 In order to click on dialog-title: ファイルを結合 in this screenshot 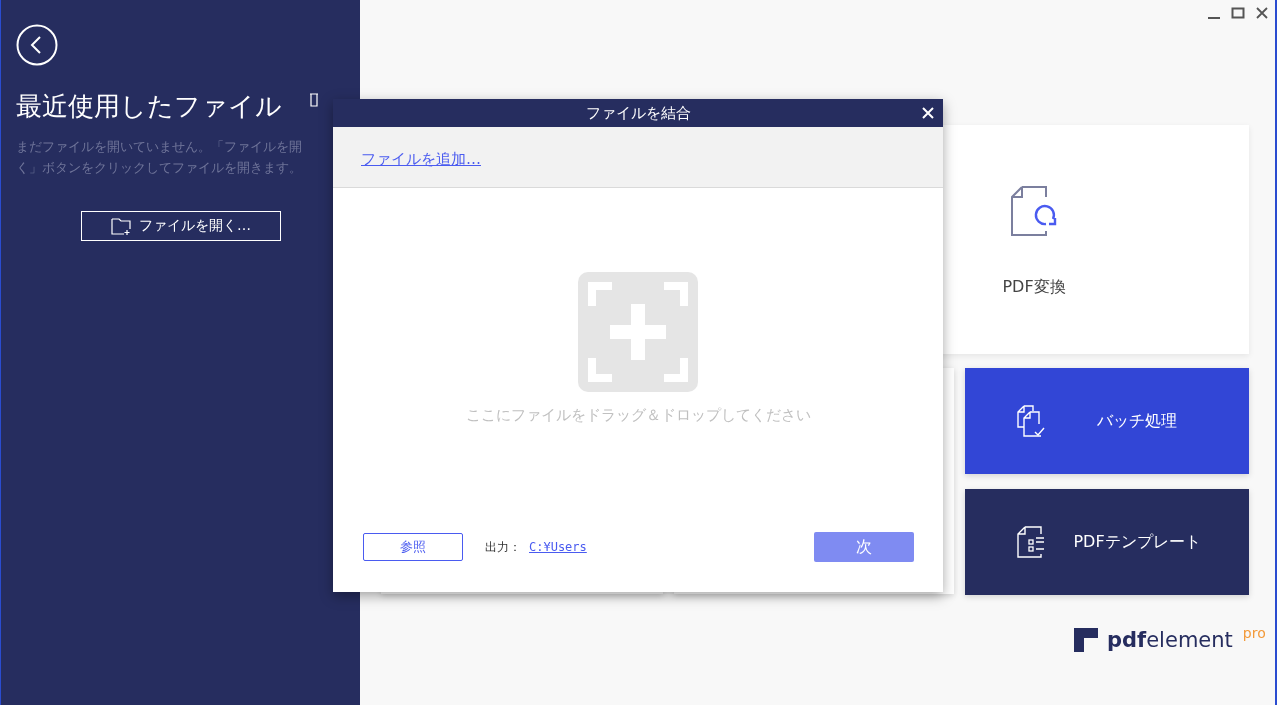, I will do `click(638, 113)`.